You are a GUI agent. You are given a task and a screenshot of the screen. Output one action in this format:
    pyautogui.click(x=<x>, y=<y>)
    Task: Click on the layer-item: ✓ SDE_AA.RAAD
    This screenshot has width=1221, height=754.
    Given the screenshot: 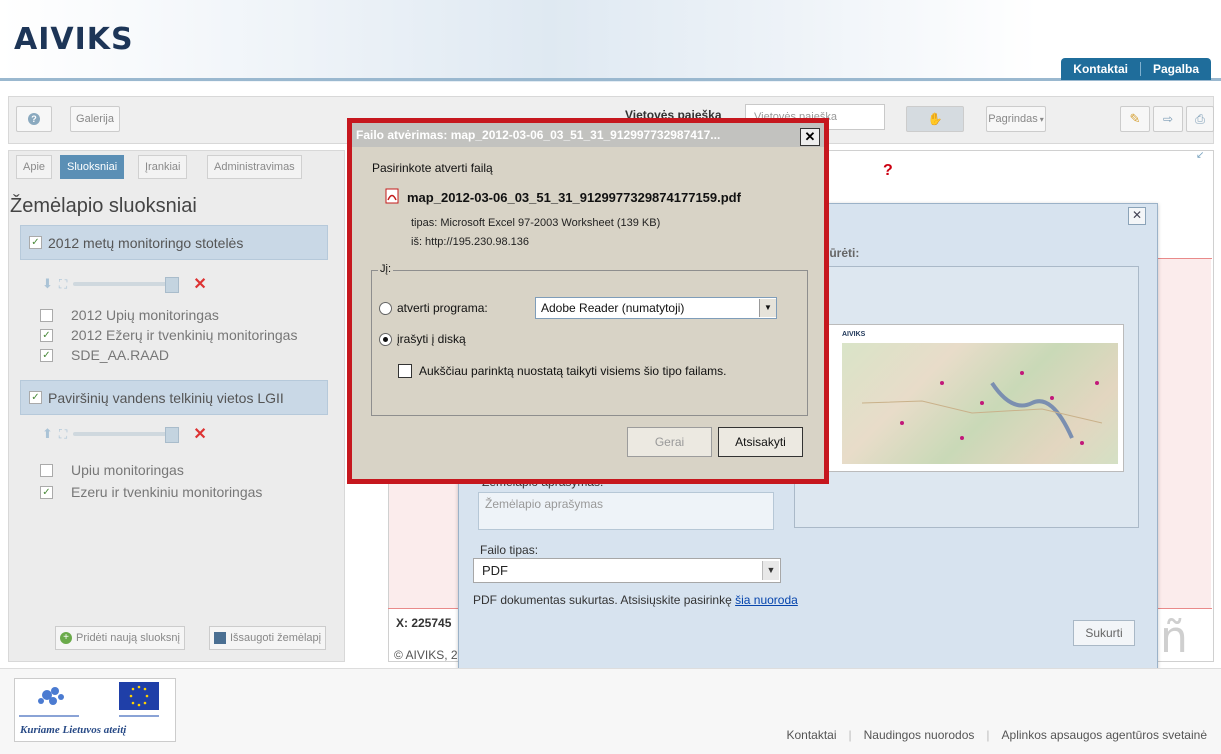 What is the action you would take?
    pyautogui.click(x=104, y=355)
    